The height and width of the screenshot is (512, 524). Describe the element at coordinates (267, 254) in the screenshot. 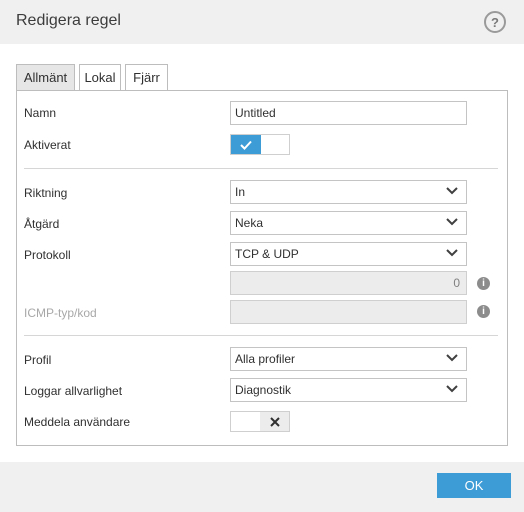

I see `protocol-value: TCP & UDP` at that location.